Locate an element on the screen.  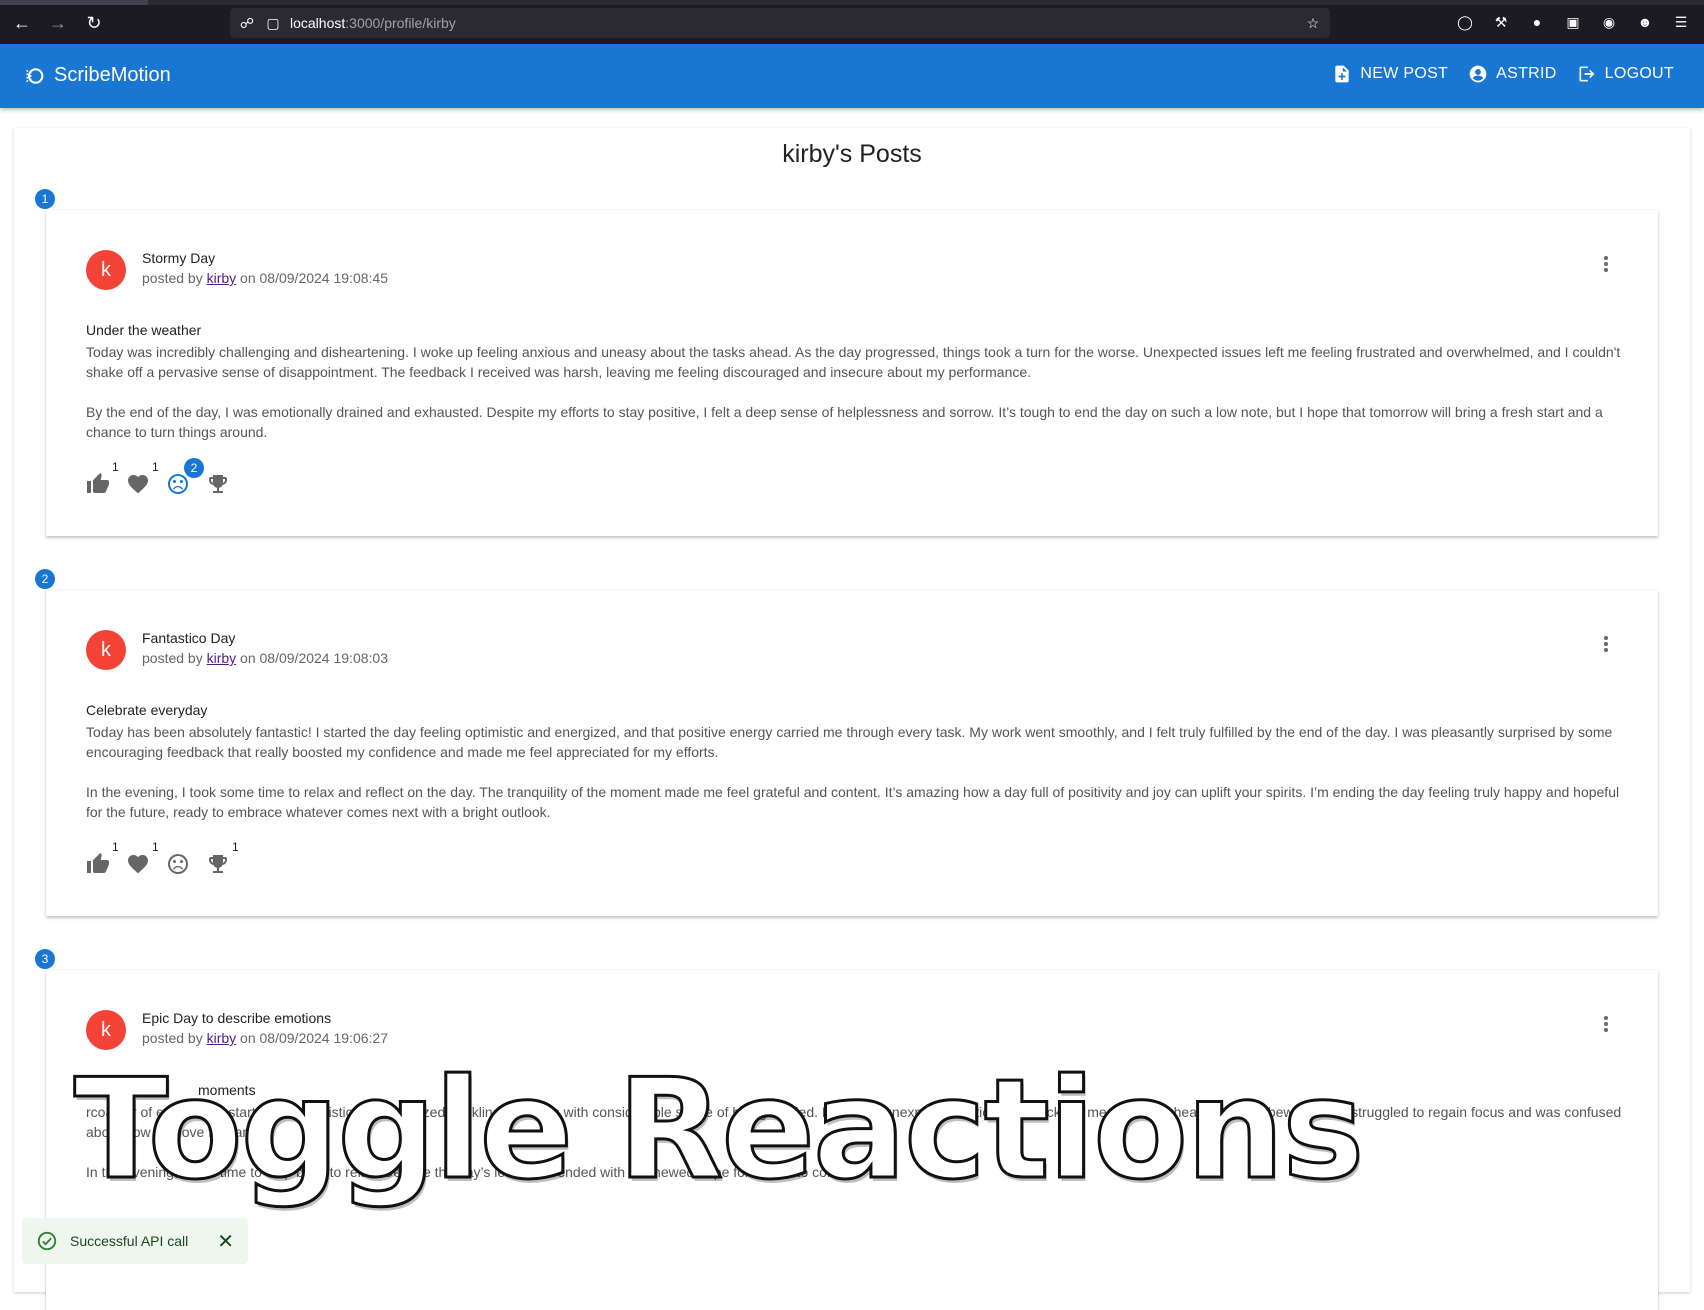
new-post-button: NEW POST is located at coordinates (1390, 74).